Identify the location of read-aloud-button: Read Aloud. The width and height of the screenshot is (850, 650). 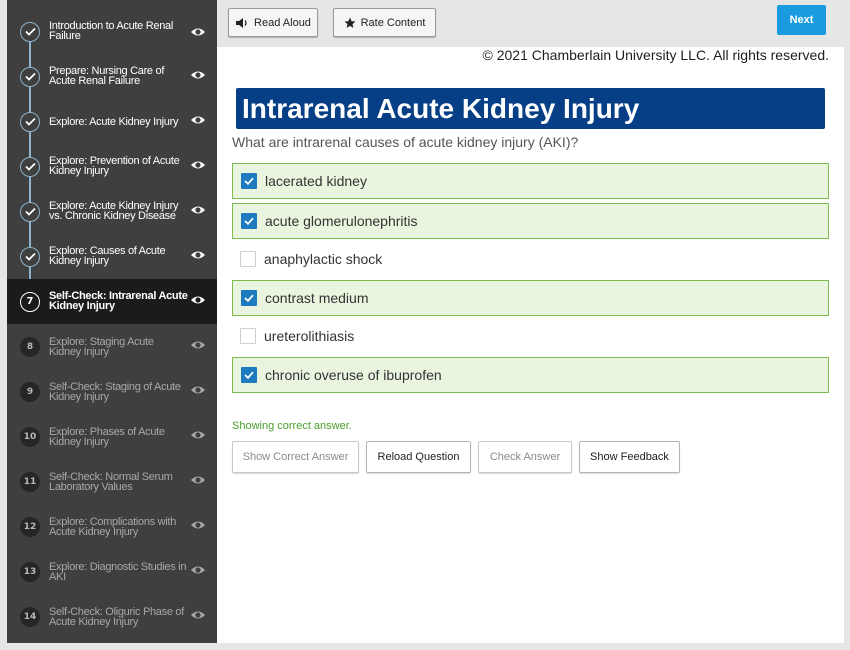
(273, 22).